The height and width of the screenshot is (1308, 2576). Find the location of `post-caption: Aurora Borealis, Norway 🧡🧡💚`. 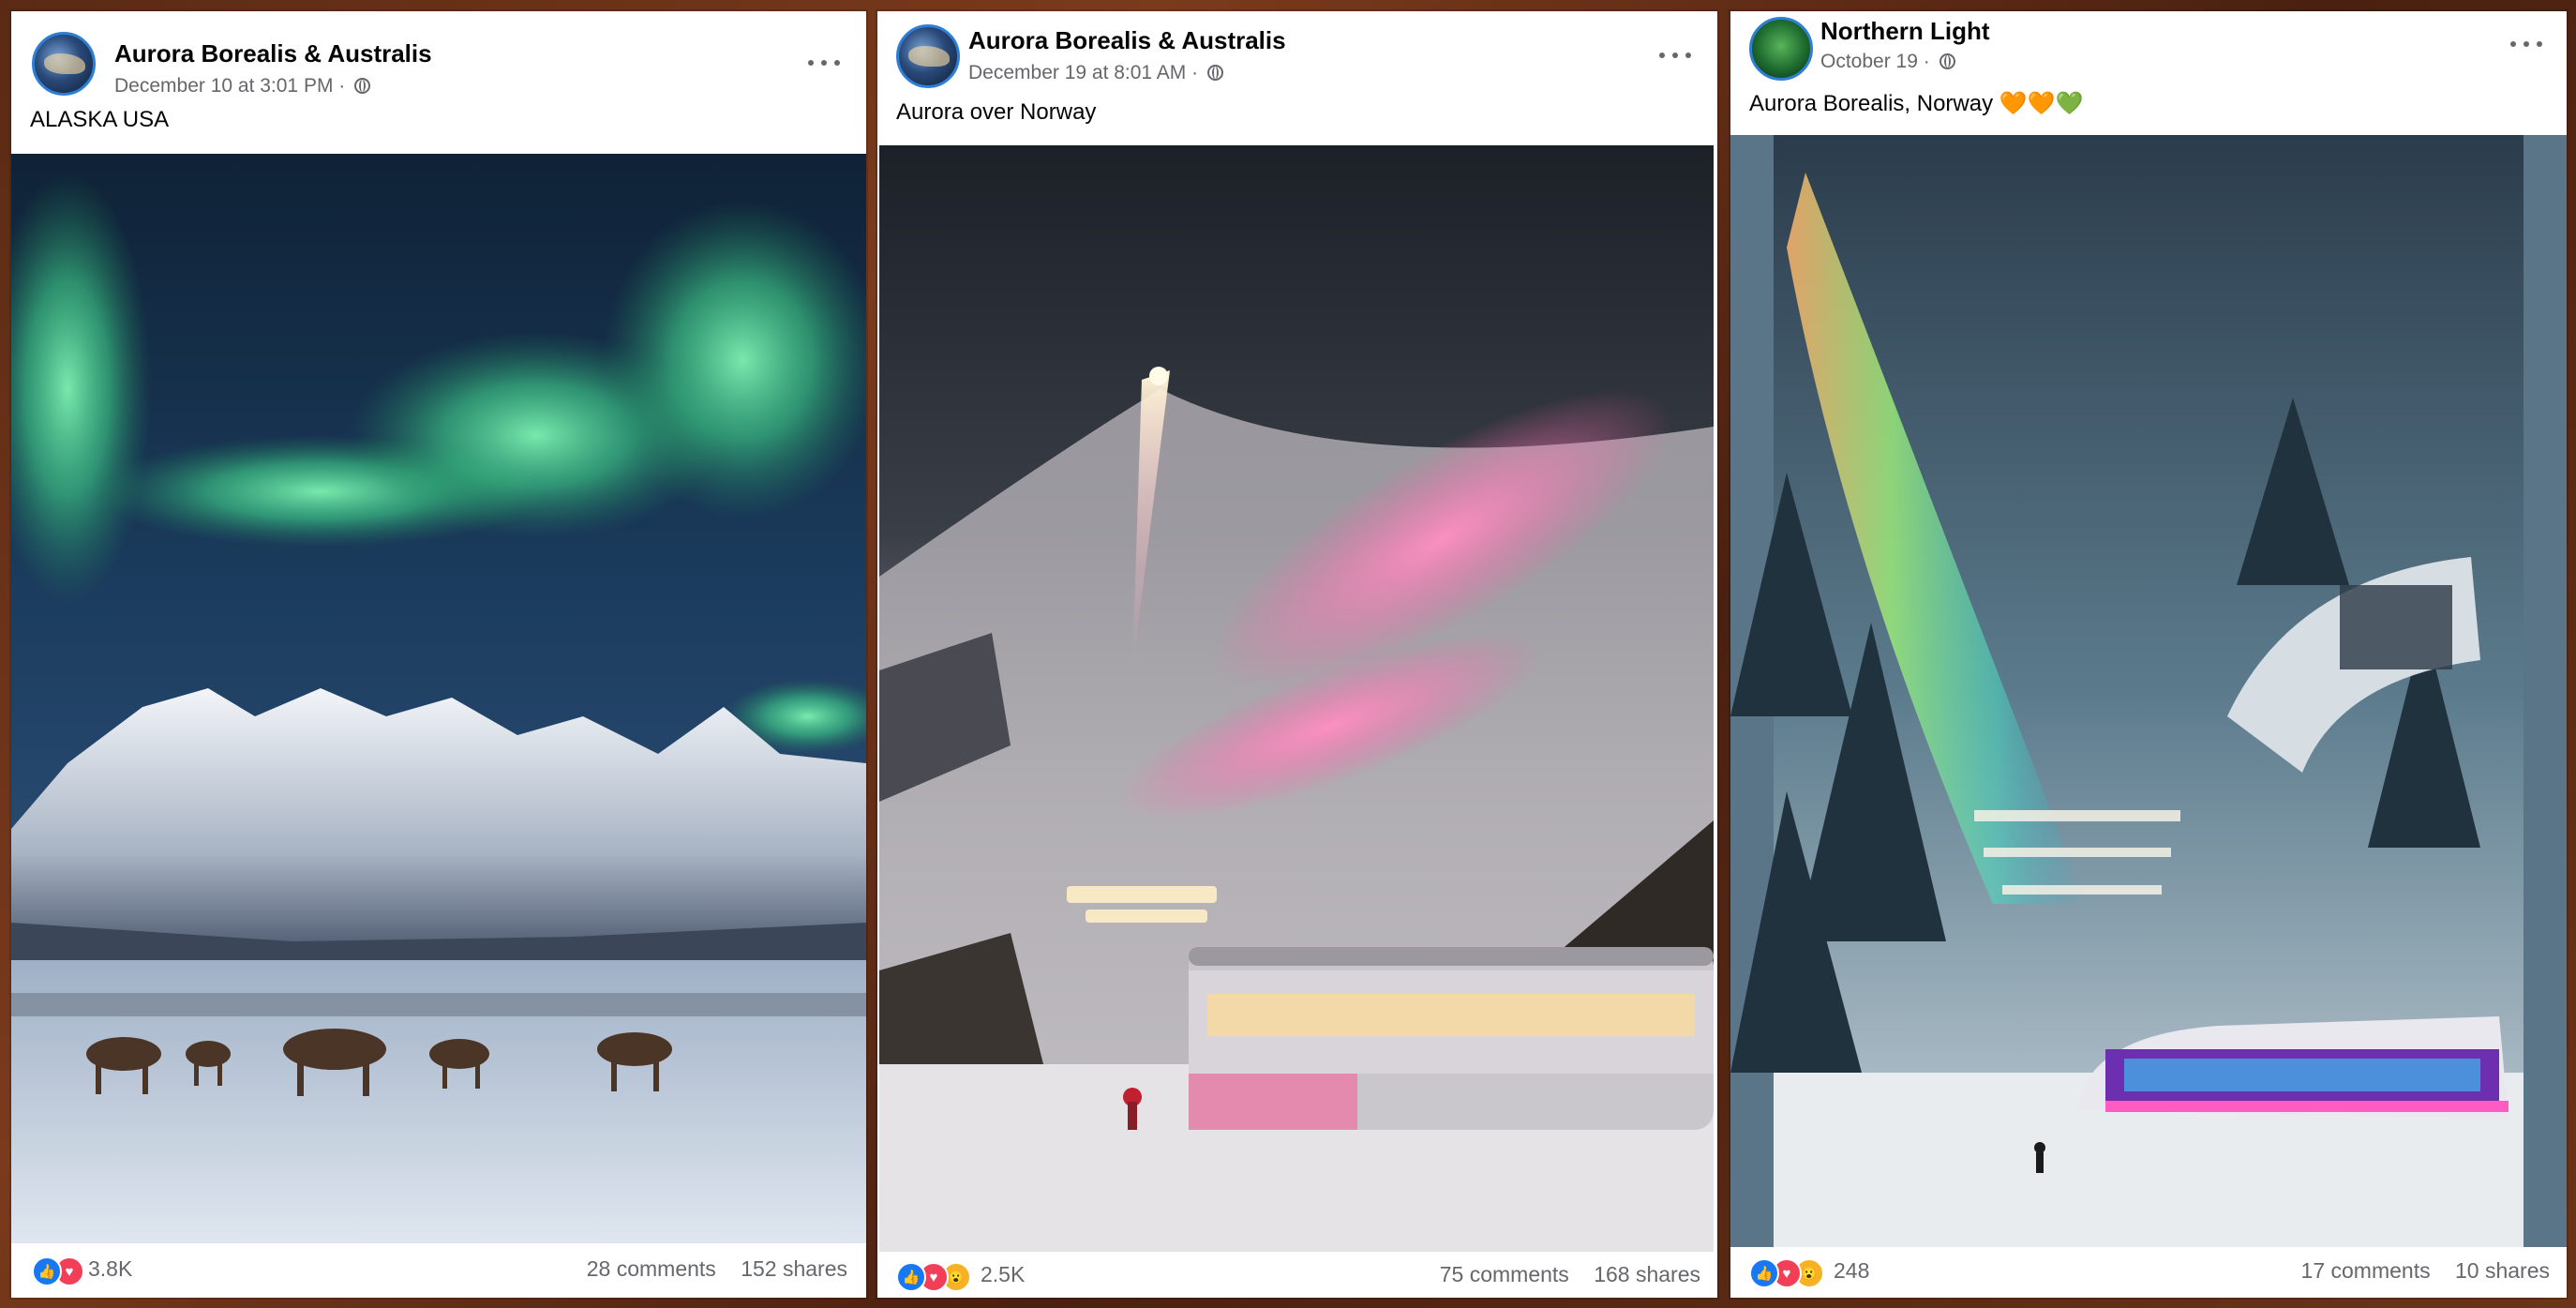

post-caption: Aurora Borealis, Norway 🧡🧡💚 is located at coordinates (1916, 103).